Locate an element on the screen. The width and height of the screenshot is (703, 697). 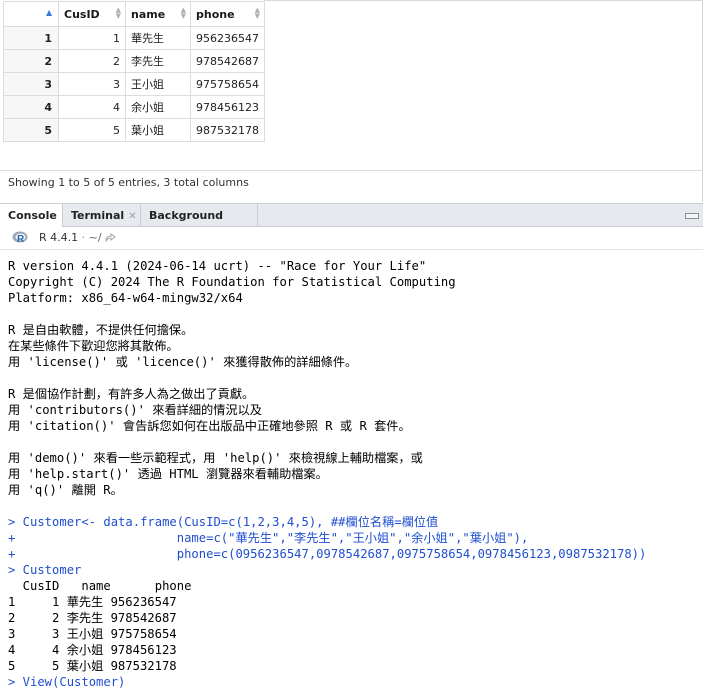
viewer-top-divider is located at coordinates (483, 0).